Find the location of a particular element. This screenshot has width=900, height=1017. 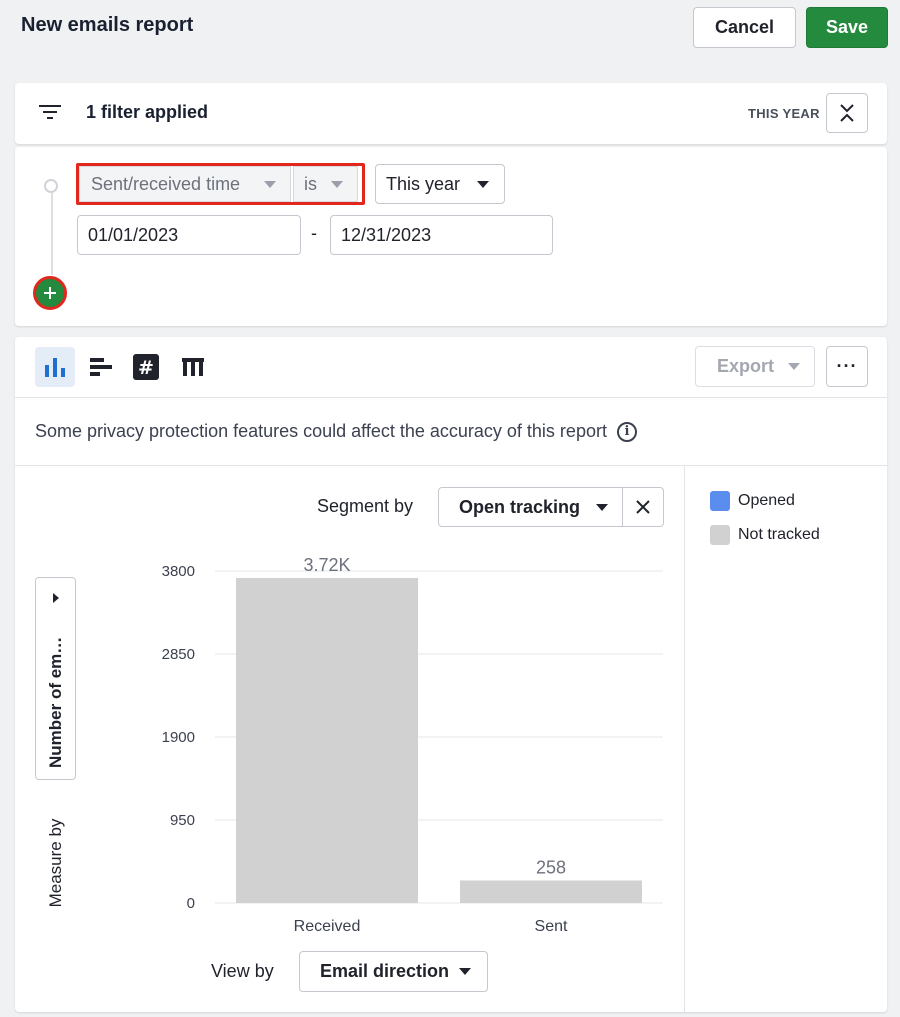

toolbar-divider is located at coordinates (451, 397).